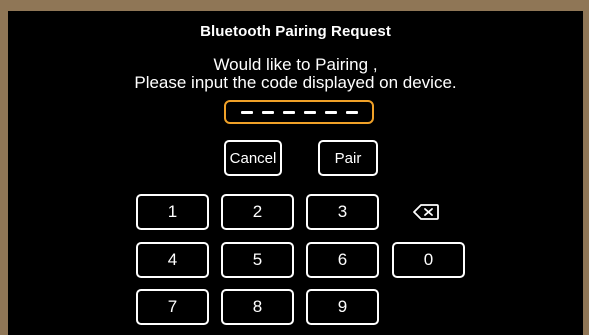  Describe the element at coordinates (172, 260) in the screenshot. I see `keypad-key-4: 4` at that location.